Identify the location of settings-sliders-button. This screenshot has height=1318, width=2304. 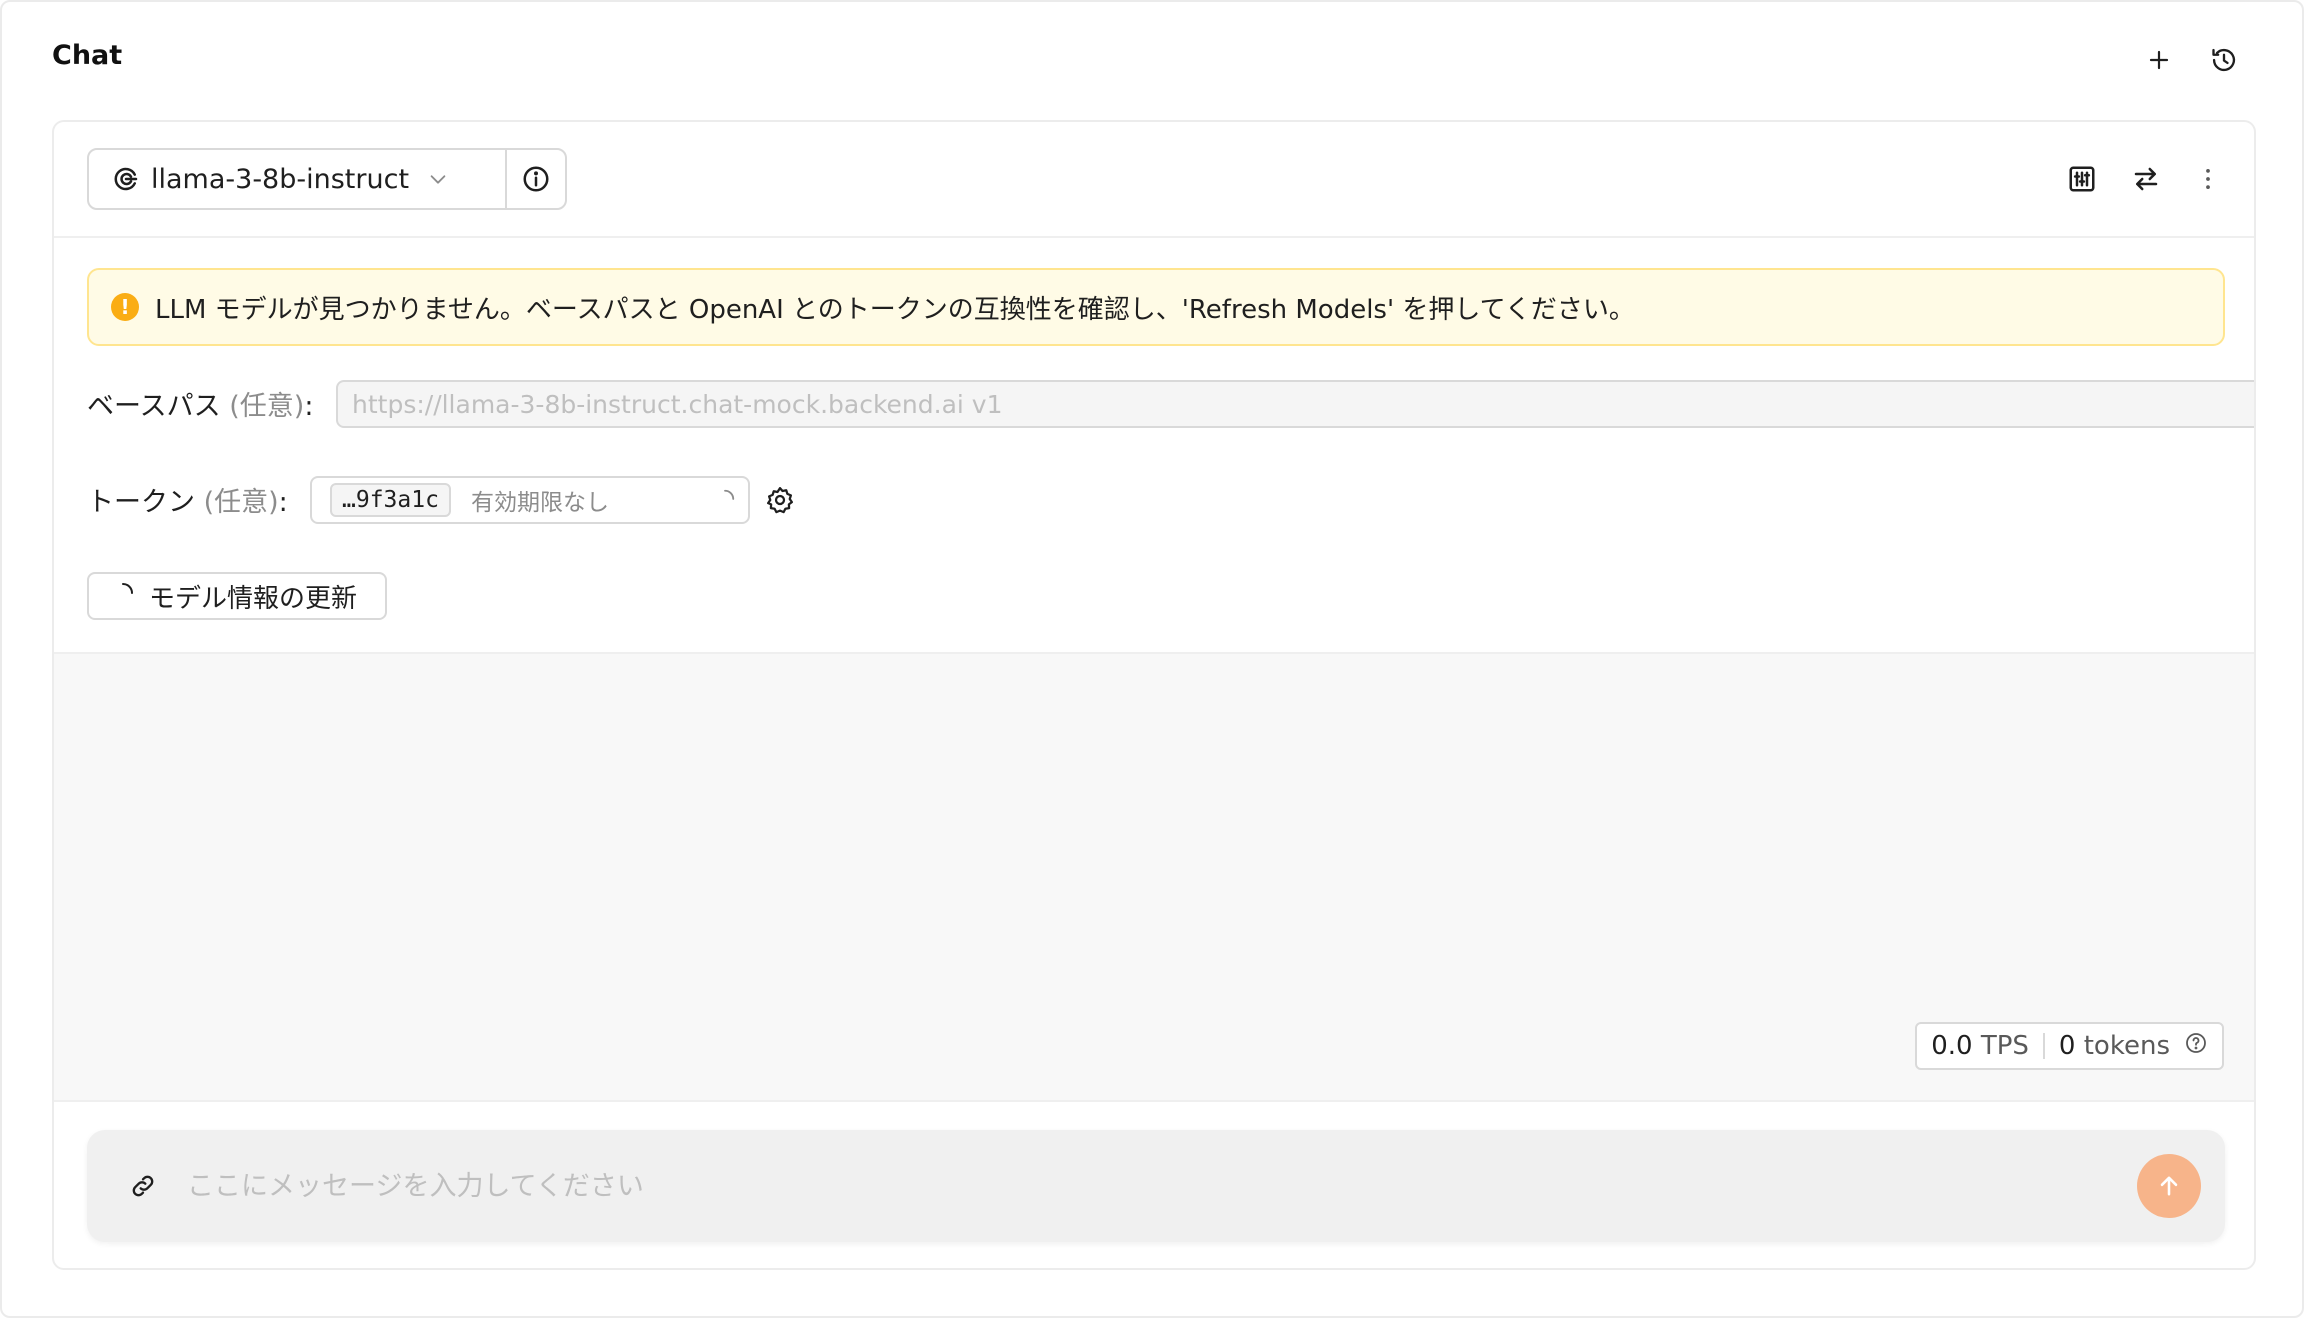
(2082, 179).